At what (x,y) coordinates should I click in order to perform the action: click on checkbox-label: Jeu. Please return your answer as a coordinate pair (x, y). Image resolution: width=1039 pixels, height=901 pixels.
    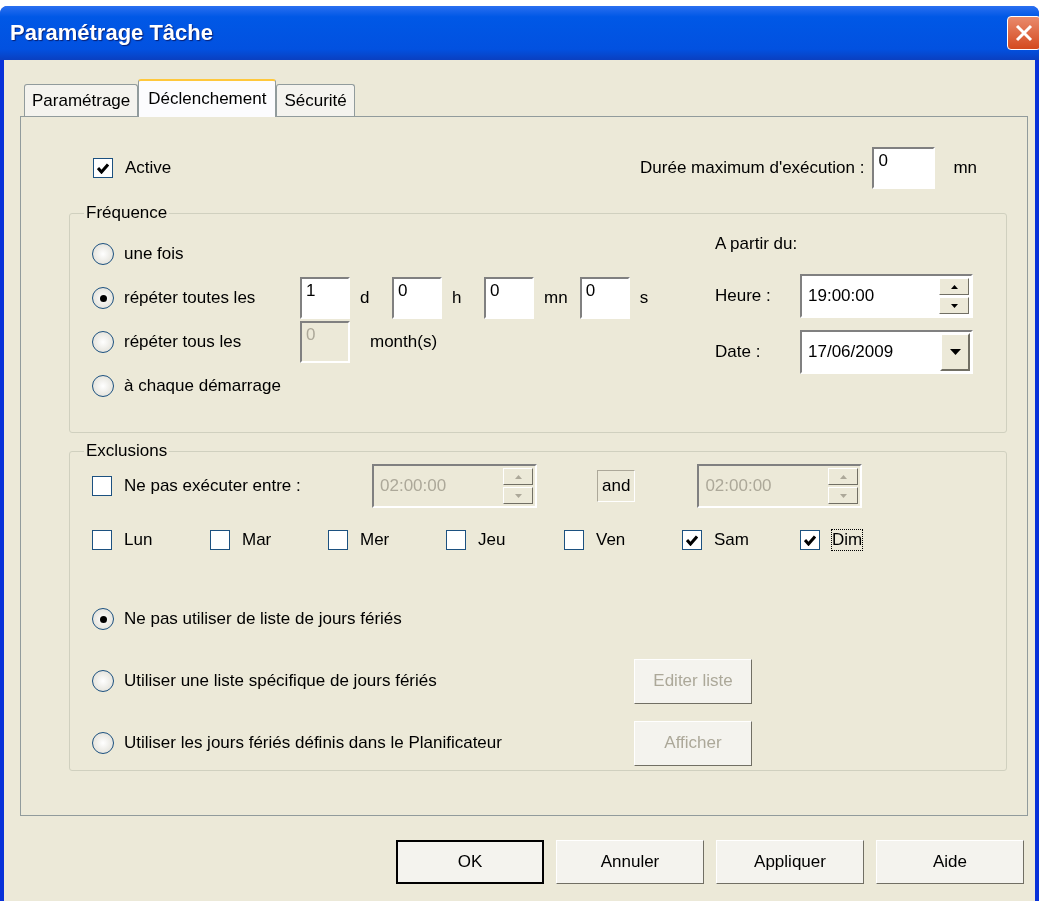
    Looking at the image, I should click on (492, 540).